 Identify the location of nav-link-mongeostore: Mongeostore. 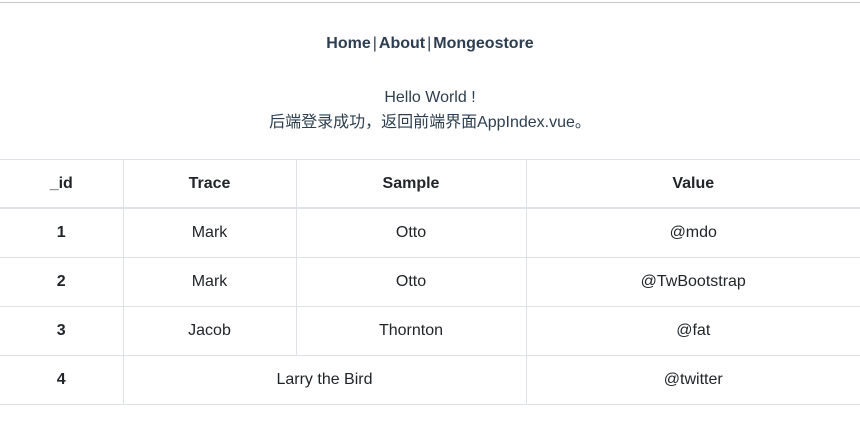
(483, 43).